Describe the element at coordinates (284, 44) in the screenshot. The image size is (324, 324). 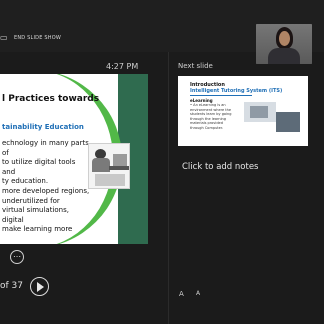
I see `camera-video-feed` at that location.